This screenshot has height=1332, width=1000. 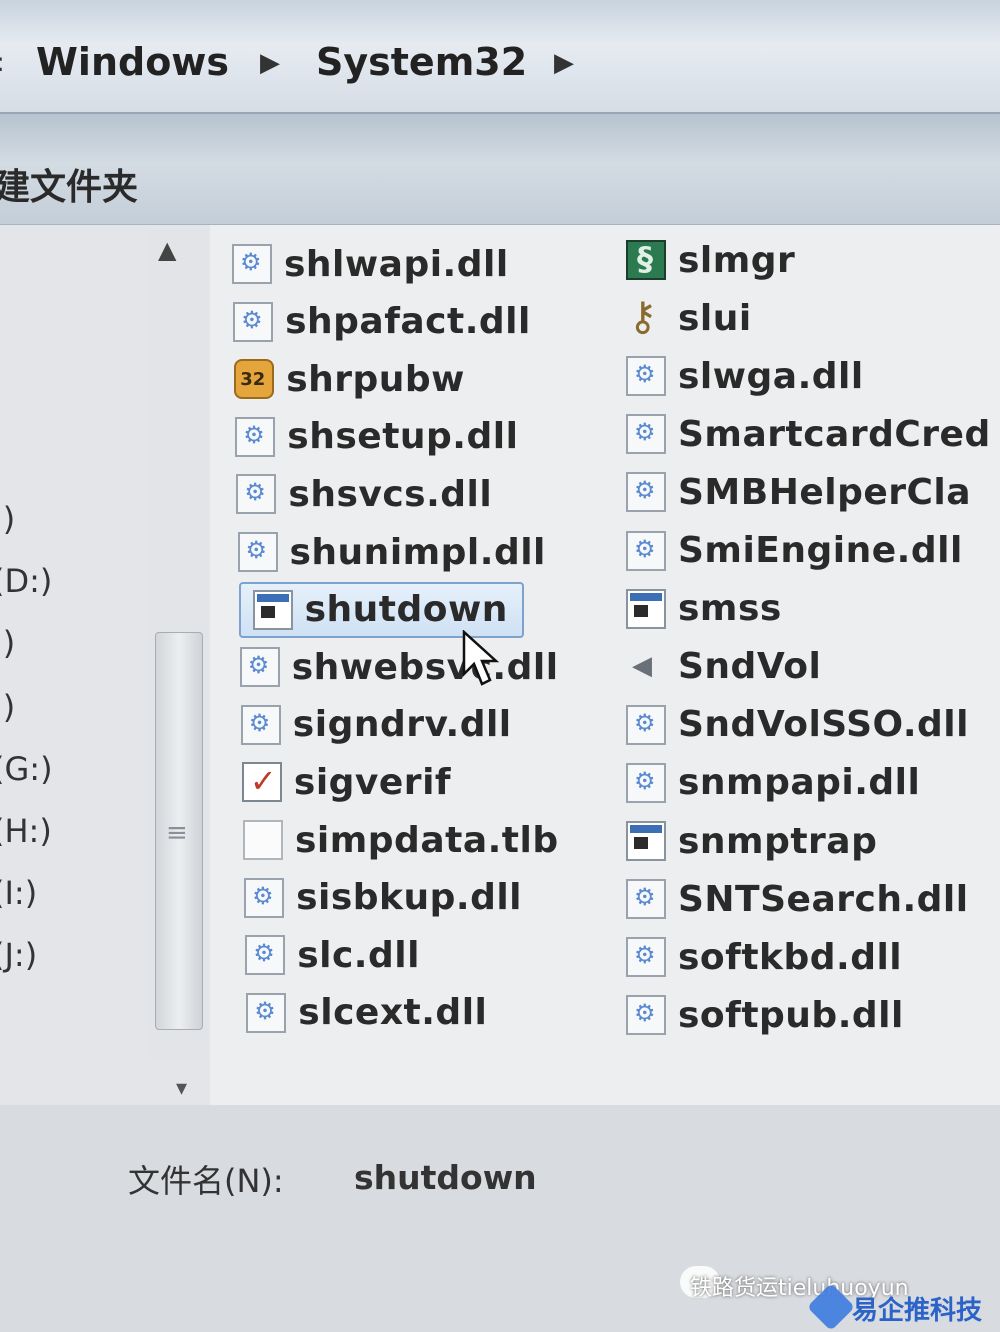 What do you see at coordinates (167, 250) in the screenshot?
I see `scroll-up-icon: ▲` at bounding box center [167, 250].